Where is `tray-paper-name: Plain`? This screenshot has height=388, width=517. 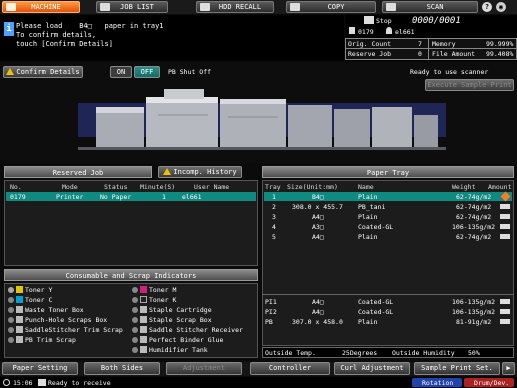 tray-paper-name: Plain is located at coordinates (368, 217).